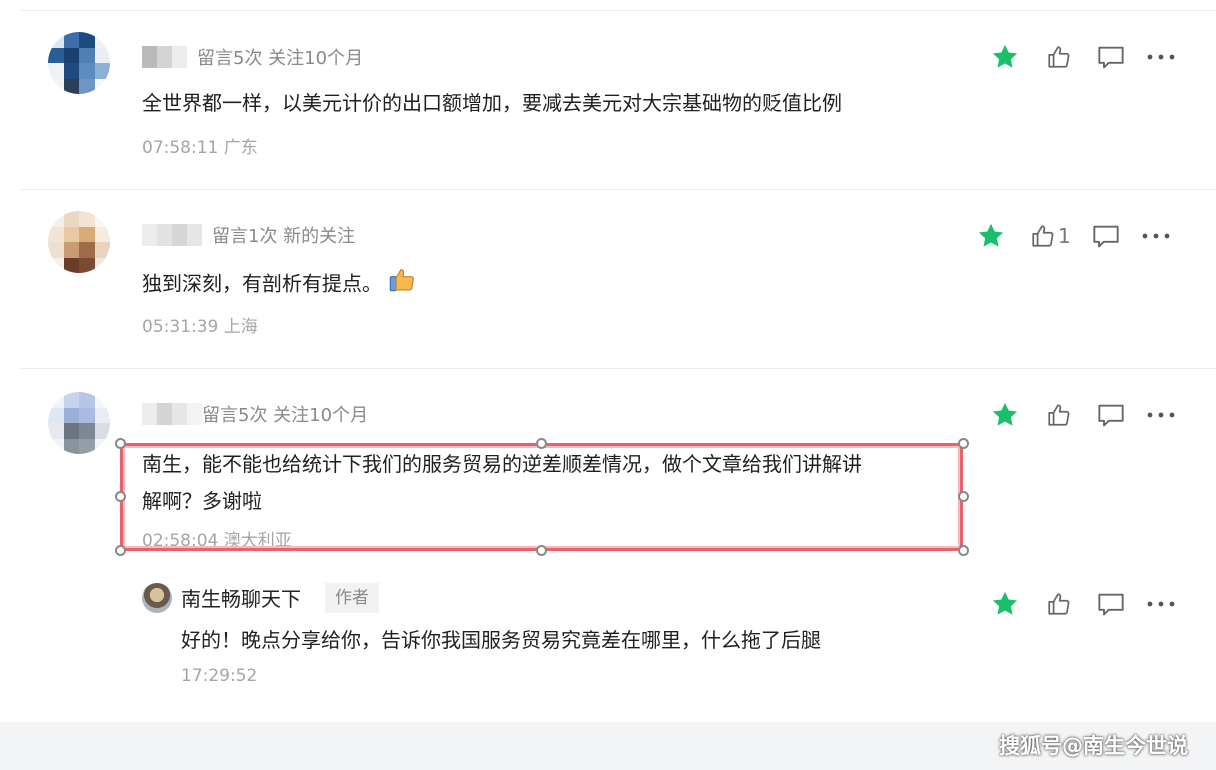 The image size is (1216, 770). Describe the element at coordinates (200, 327) in the screenshot. I see `comment-time: 05:31:39 上海` at that location.